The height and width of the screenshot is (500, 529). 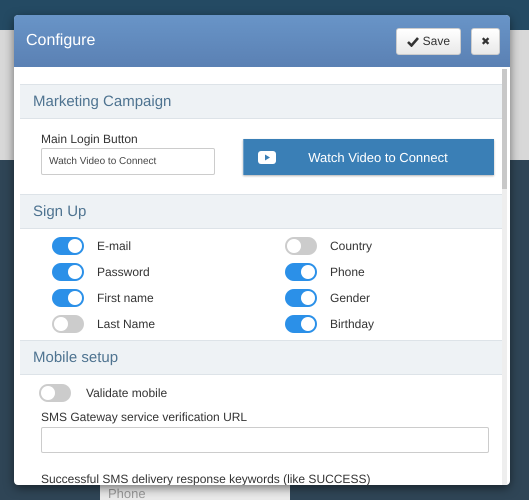 What do you see at coordinates (347, 272) in the screenshot?
I see `toggle-label: Phone` at bounding box center [347, 272].